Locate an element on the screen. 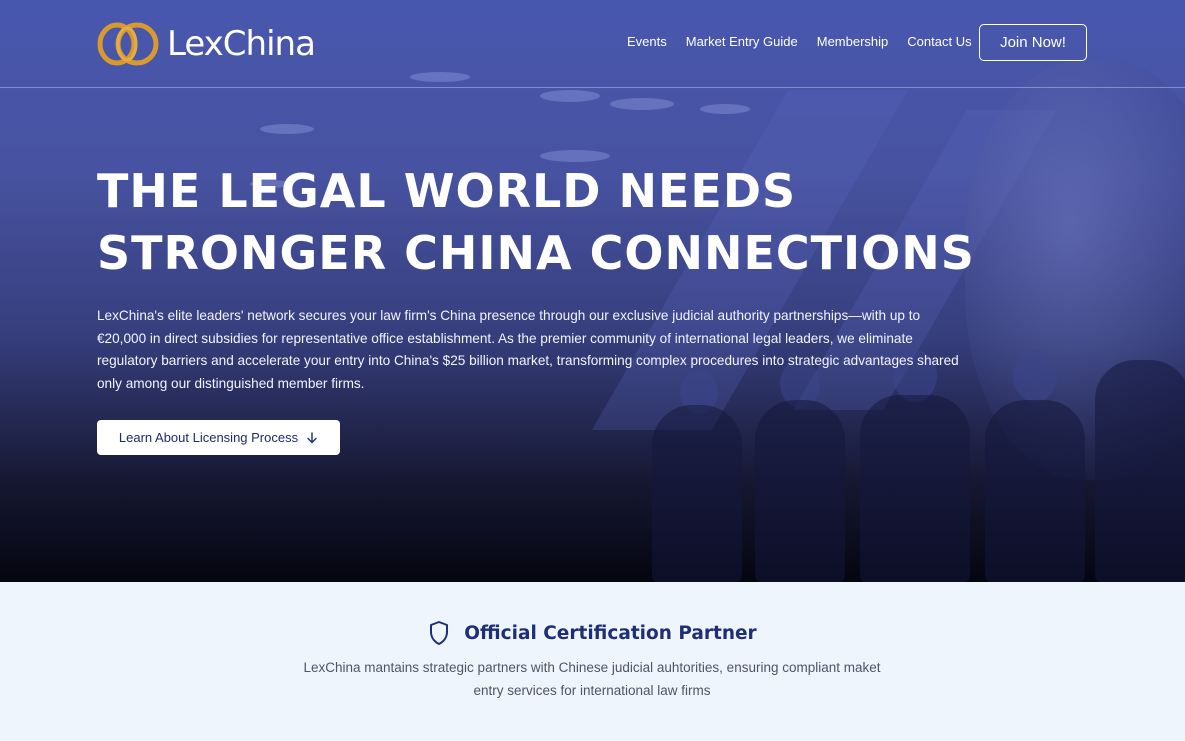 Image resolution: width=1185 pixels, height=741 pixels. nav-link-membership: Membership is located at coordinates (853, 42).